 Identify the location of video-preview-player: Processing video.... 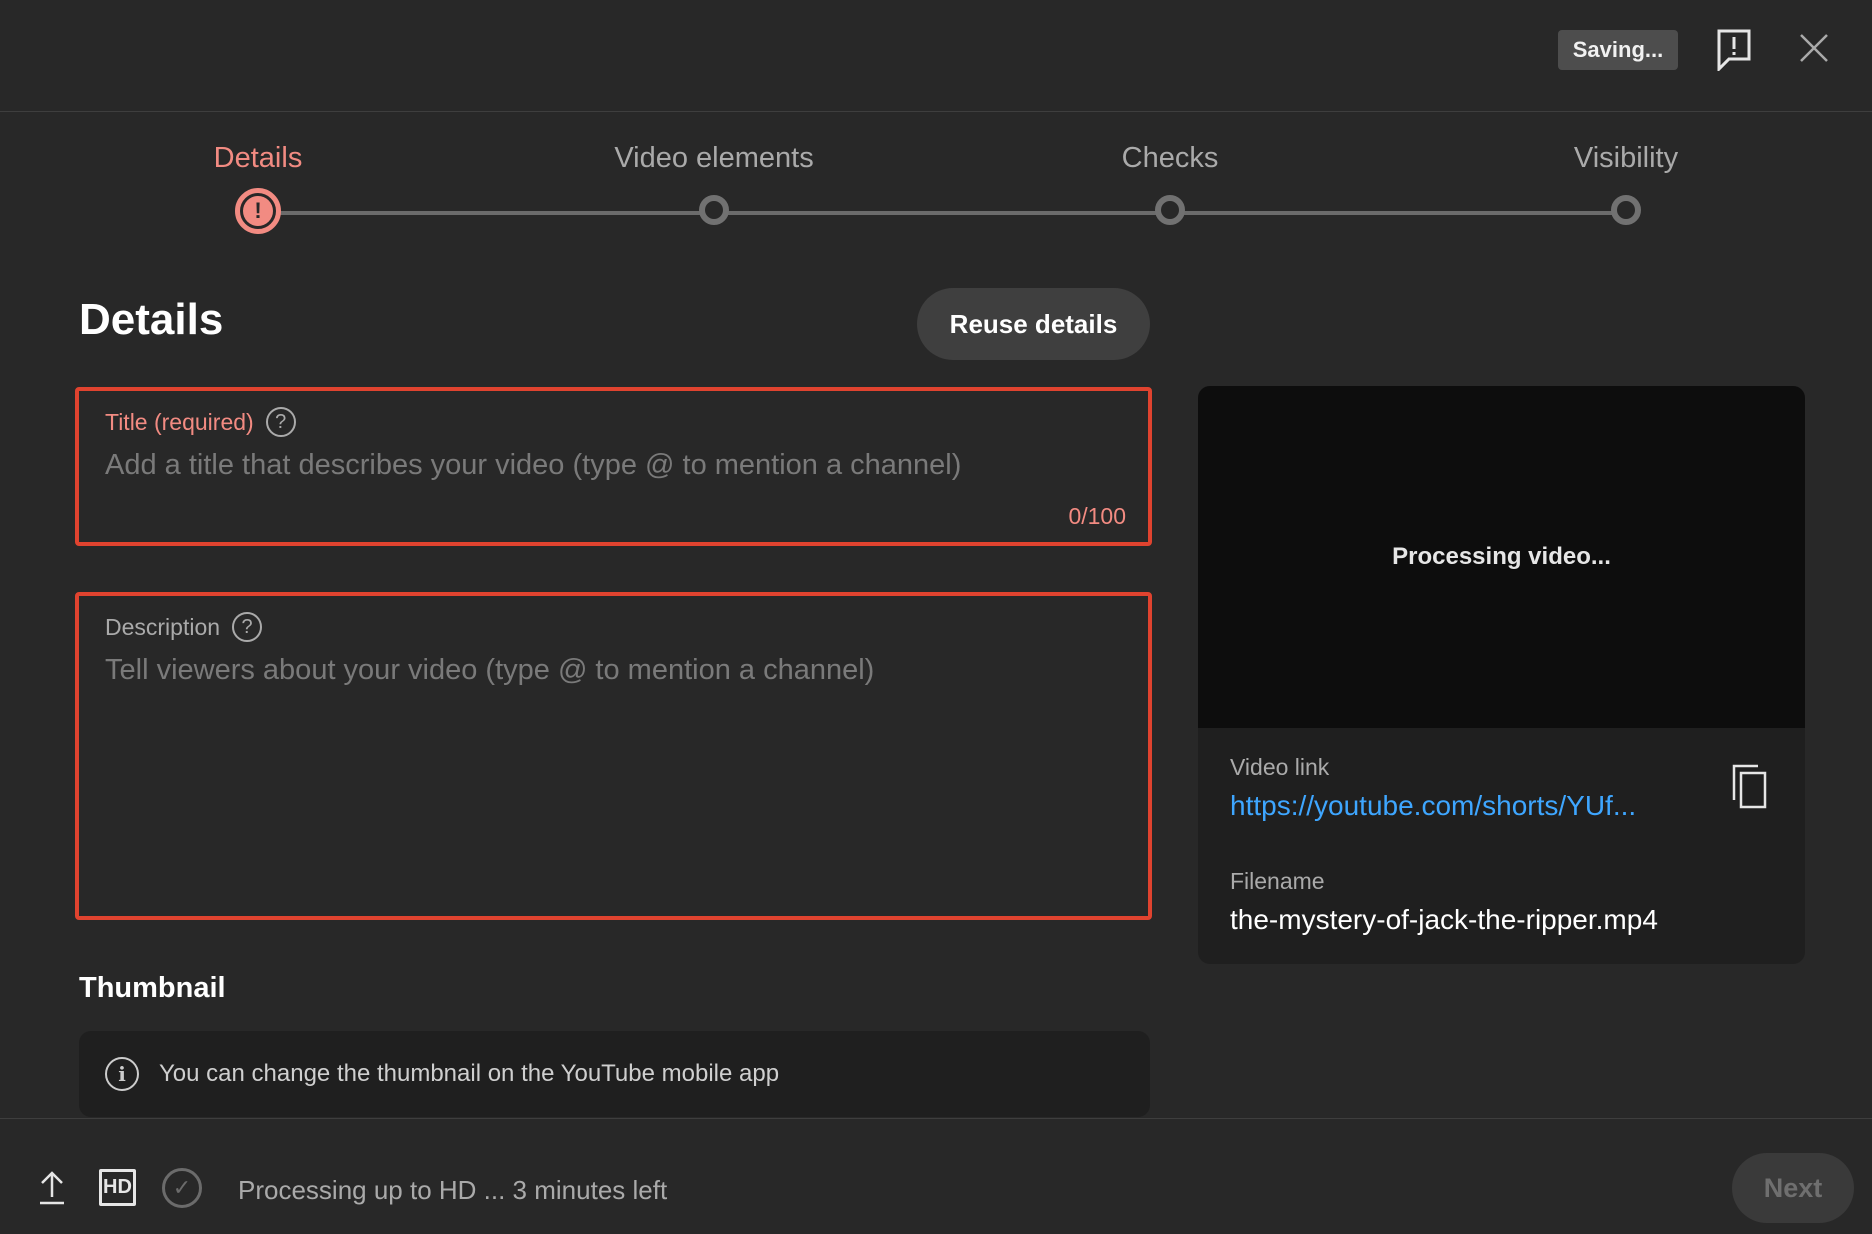
(1501, 557).